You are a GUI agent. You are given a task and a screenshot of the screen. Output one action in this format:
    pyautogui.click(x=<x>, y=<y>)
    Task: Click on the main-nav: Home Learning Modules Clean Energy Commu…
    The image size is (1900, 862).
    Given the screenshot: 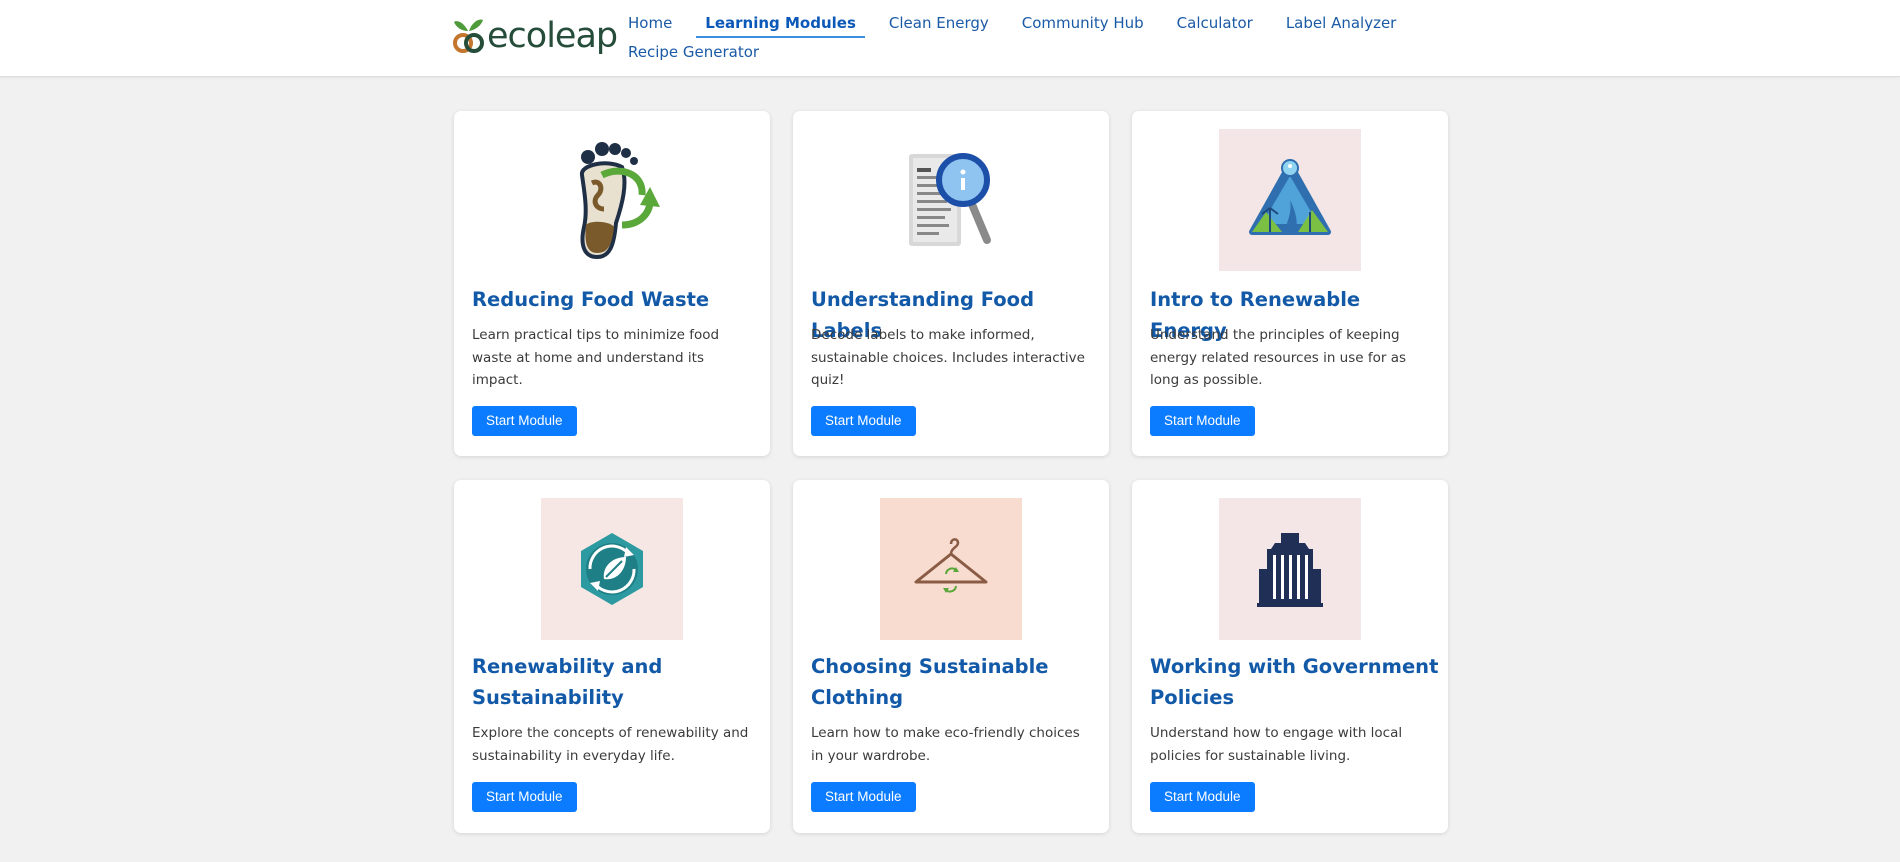 What is the action you would take?
    pyautogui.click(x=1012, y=40)
    